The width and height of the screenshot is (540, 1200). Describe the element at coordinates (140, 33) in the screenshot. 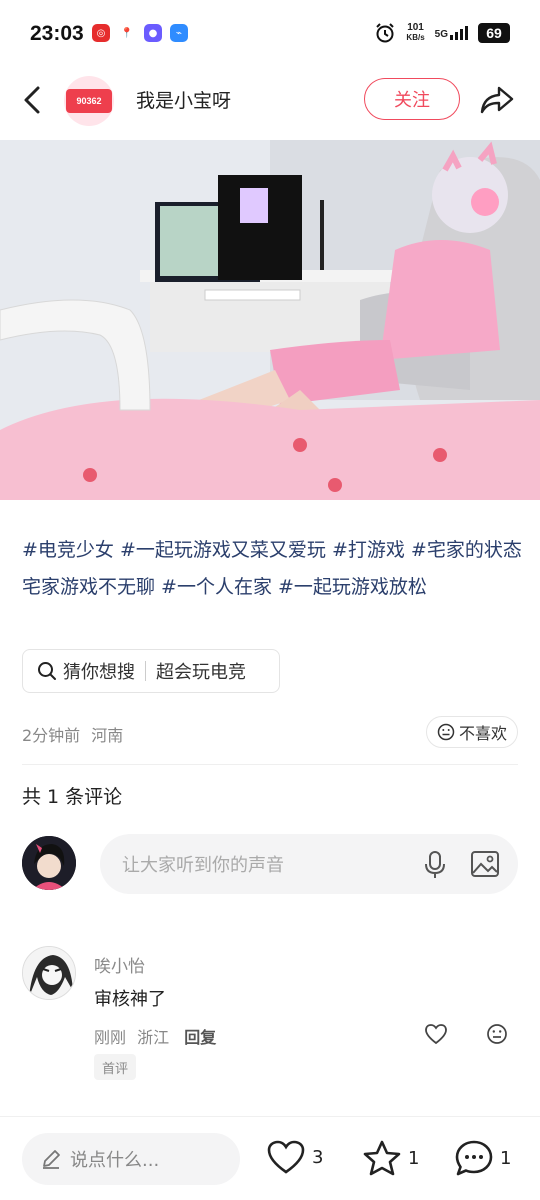

I see `status-app-icons: ◎ 📍 ● ⌁` at that location.